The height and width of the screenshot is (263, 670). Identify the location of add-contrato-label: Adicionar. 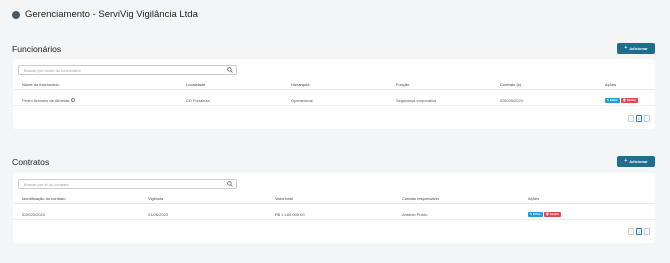
(638, 161).